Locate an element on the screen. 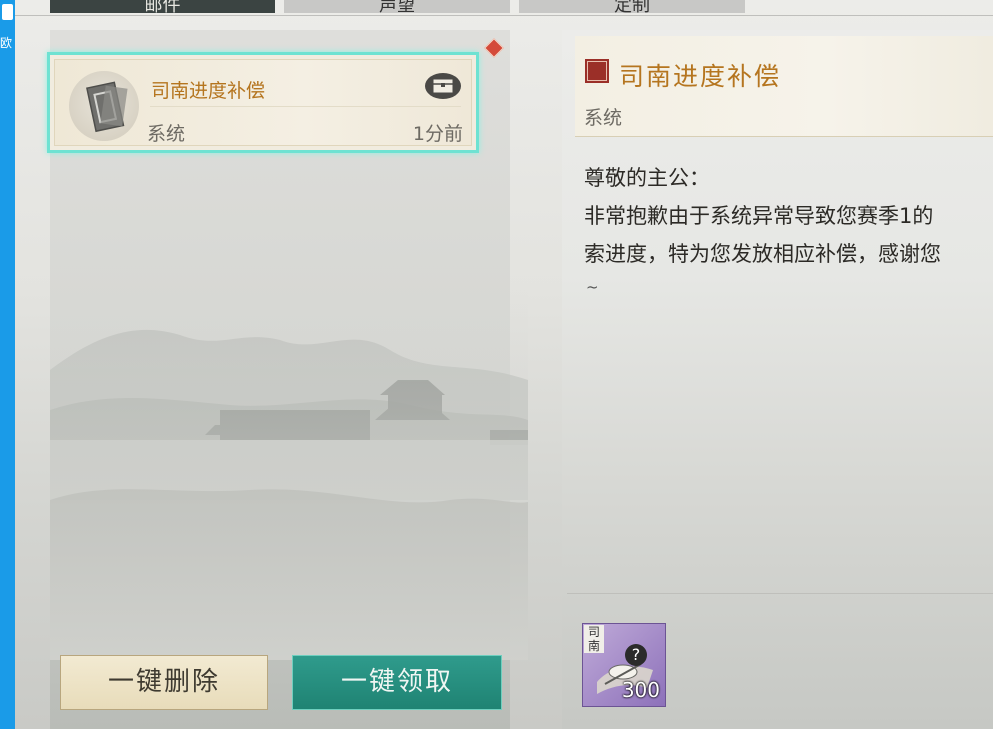 This screenshot has width=993, height=729. desktop-strip: 欧 is located at coordinates (7, 364).